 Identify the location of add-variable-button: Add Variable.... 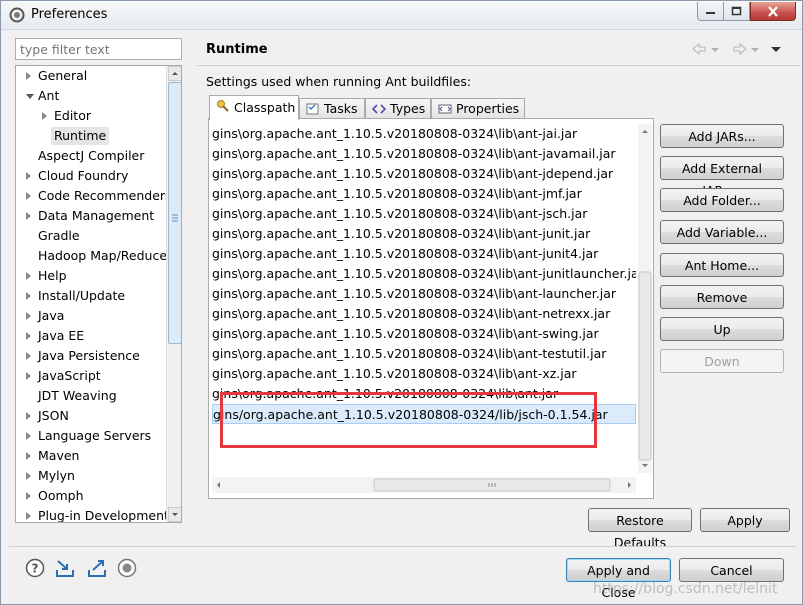
(722, 232).